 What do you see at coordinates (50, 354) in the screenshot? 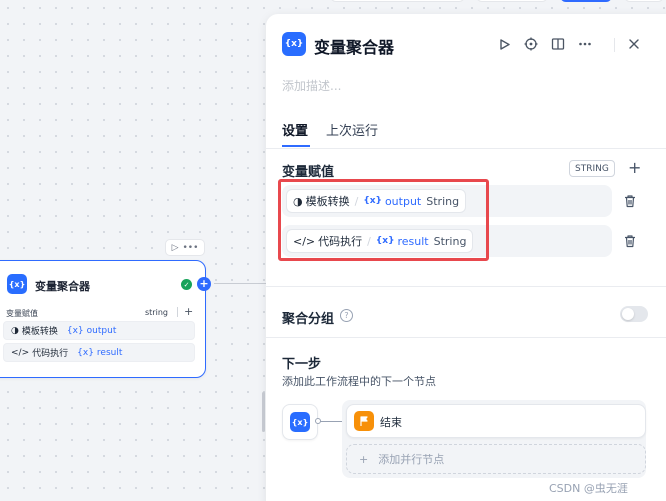
I see `source-node-name: 代码执行` at bounding box center [50, 354].